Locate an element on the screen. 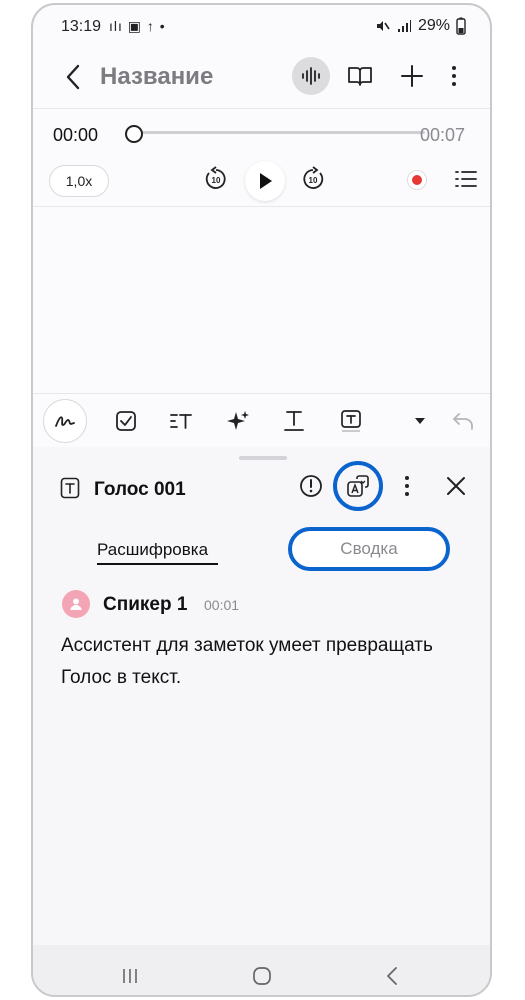 Image resolution: width=525 pixels, height=1000 pixels. waveform-icon is located at coordinates (311, 76).